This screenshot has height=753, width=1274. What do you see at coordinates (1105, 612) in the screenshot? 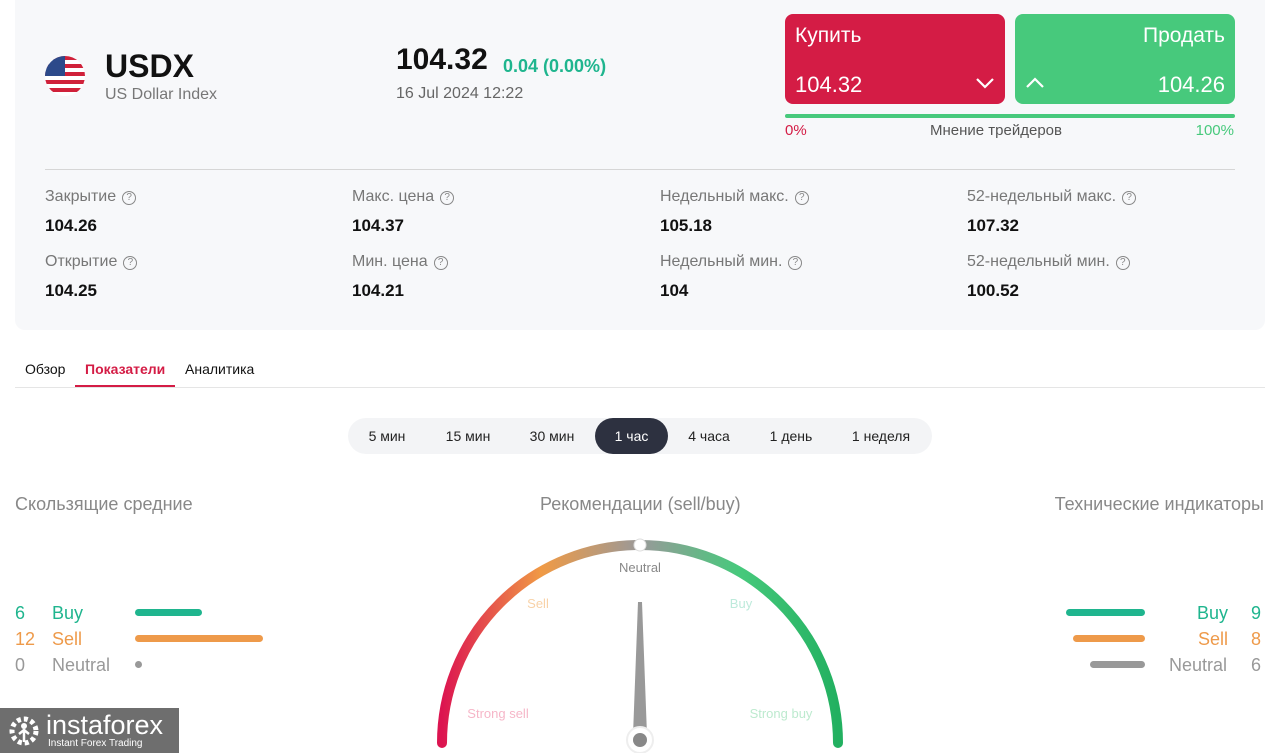
I see `ti-buy-bar` at bounding box center [1105, 612].